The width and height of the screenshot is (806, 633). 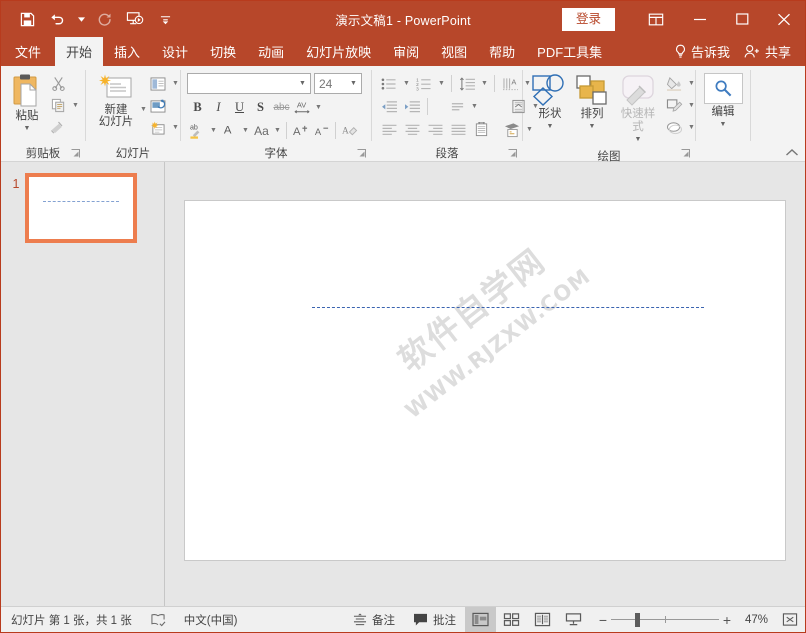 I want to click on tab-design: 设计, so click(x=175, y=51).